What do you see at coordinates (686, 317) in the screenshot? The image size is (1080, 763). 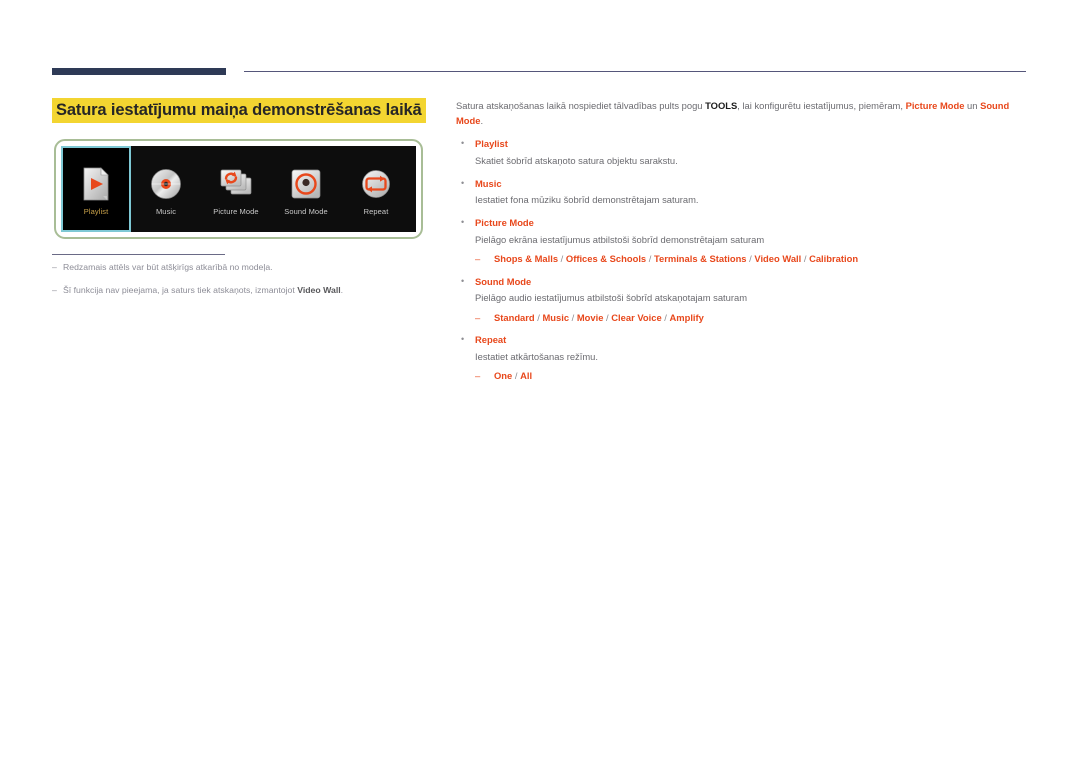 I see `option-value: Amplify` at bounding box center [686, 317].